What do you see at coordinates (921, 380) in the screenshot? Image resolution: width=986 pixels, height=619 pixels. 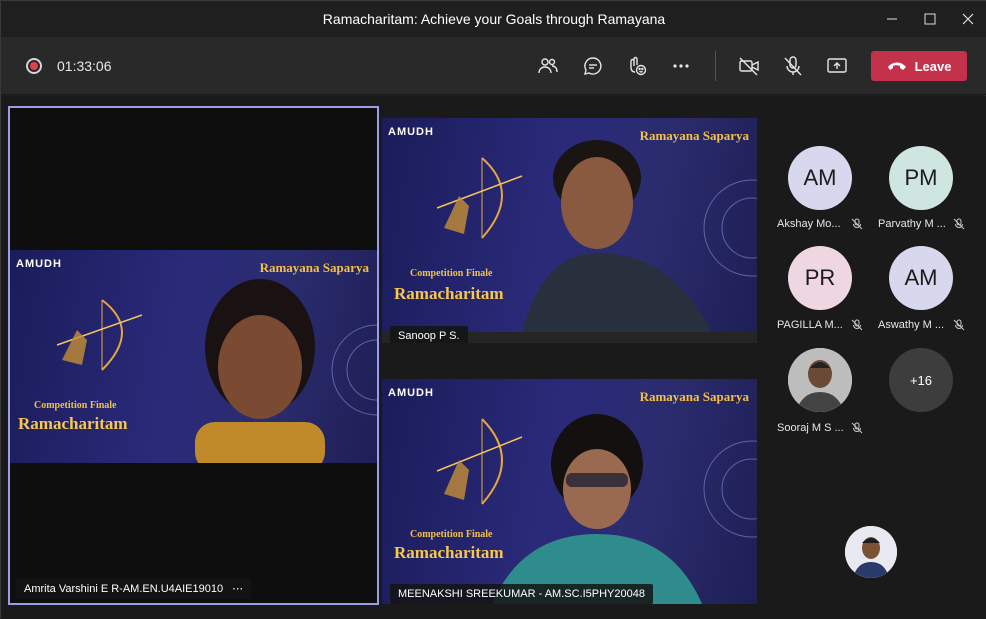 I see `more-participants-button: +16` at bounding box center [921, 380].